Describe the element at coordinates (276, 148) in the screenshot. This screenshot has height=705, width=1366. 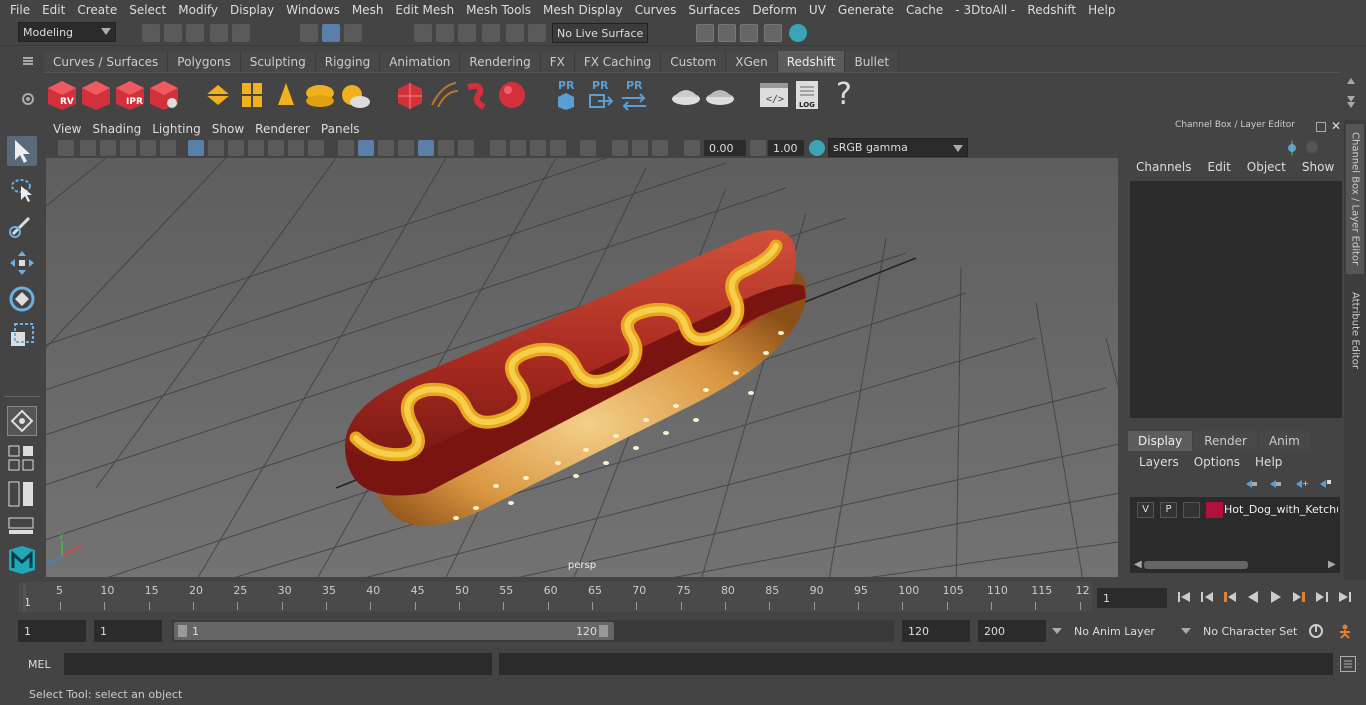
I see `field-chart-icon` at that location.